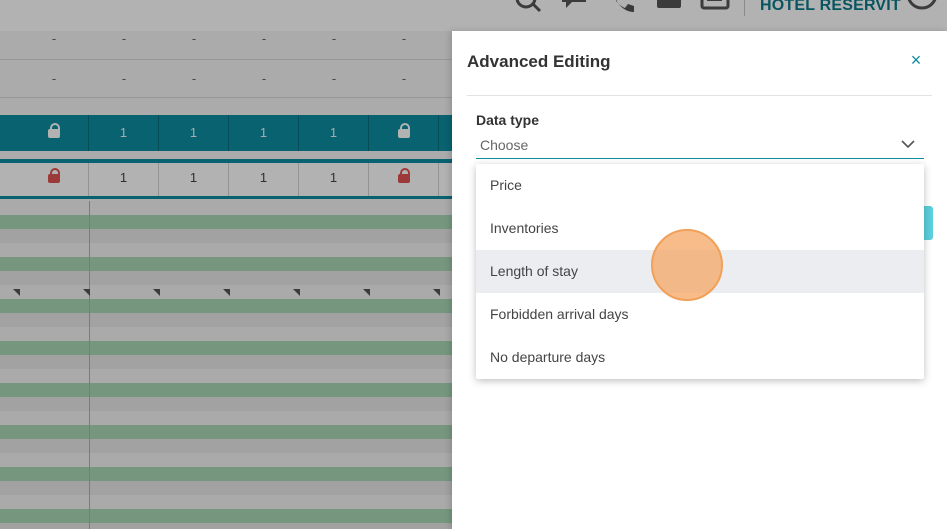 Image resolution: width=947 pixels, height=529 pixels. I want to click on option-no-departure-days: No departure days, so click(700, 357).